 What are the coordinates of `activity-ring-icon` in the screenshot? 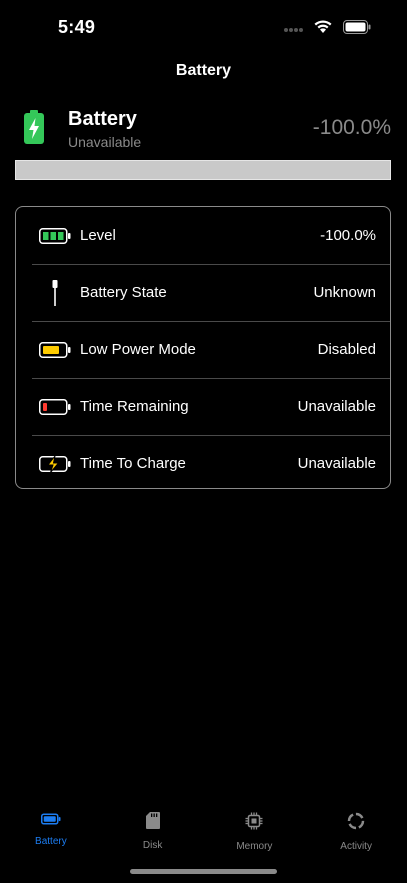 It's located at (356, 823).